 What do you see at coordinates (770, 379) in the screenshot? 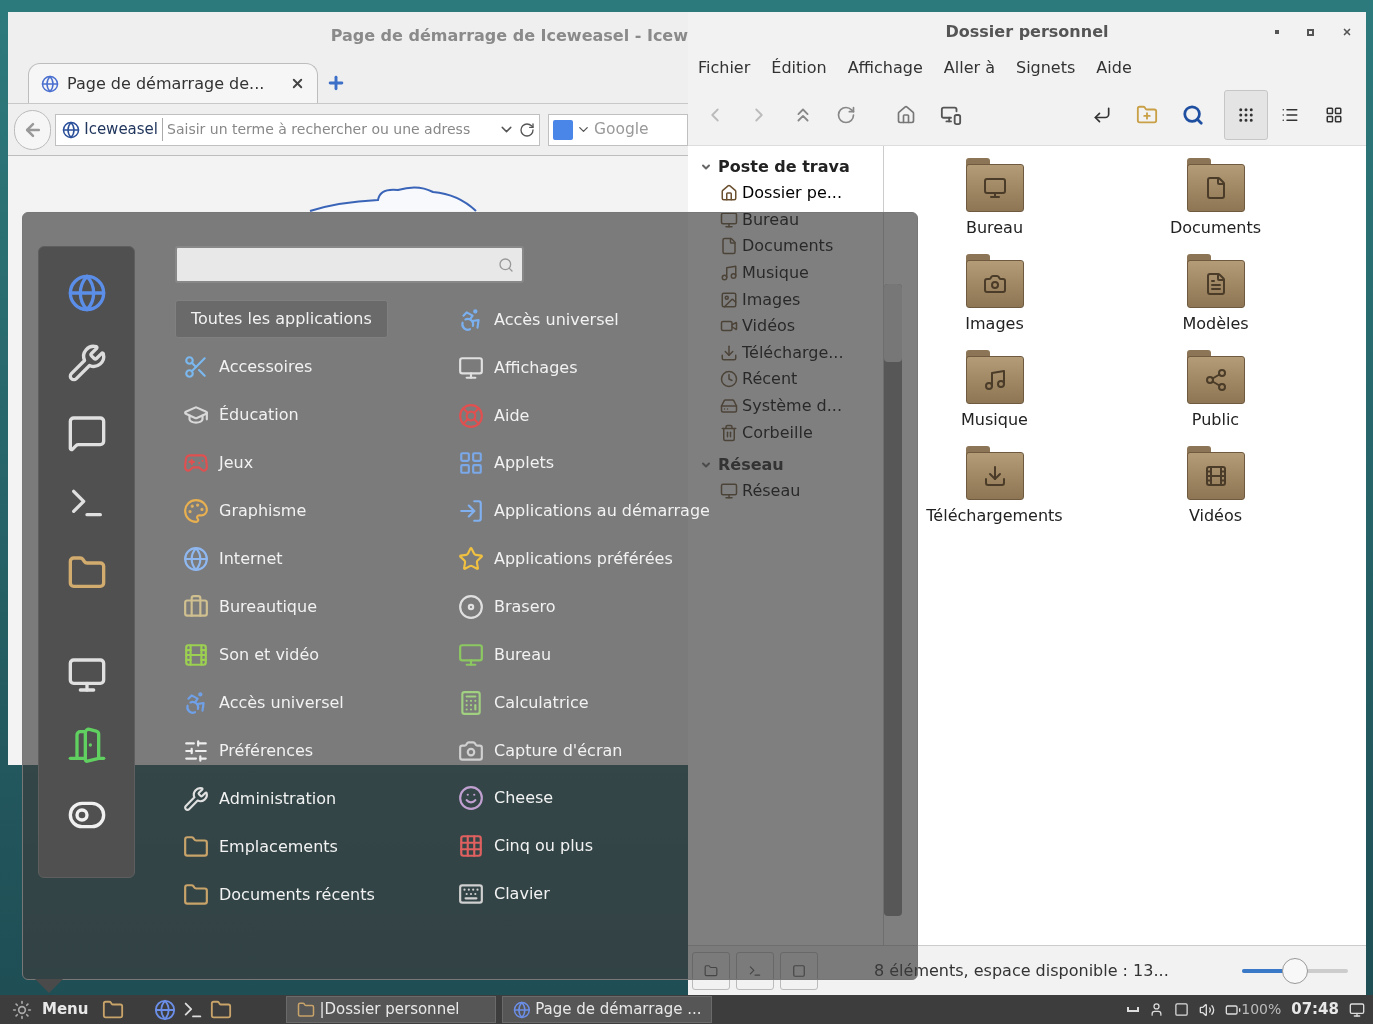
I see `sidebar-item: Récent` at bounding box center [770, 379].